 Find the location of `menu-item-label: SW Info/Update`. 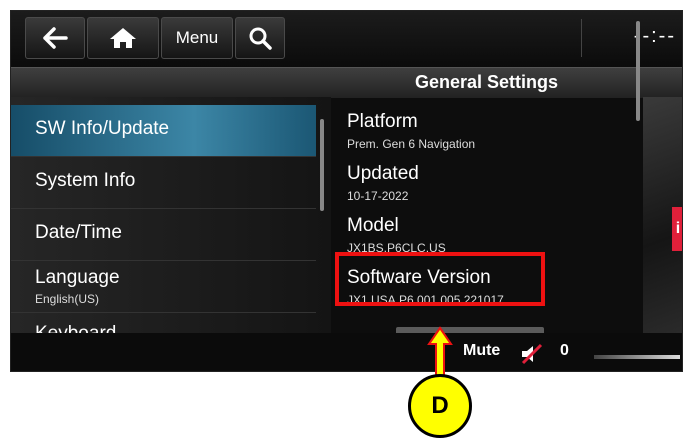

menu-item-label: SW Info/Update is located at coordinates (102, 128).